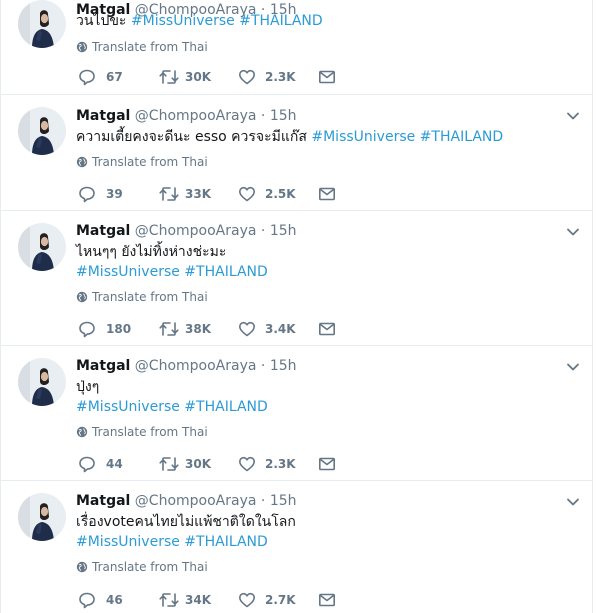 The width and height of the screenshot is (597, 613). I want to click on like-button: 3.4K, so click(273, 329).